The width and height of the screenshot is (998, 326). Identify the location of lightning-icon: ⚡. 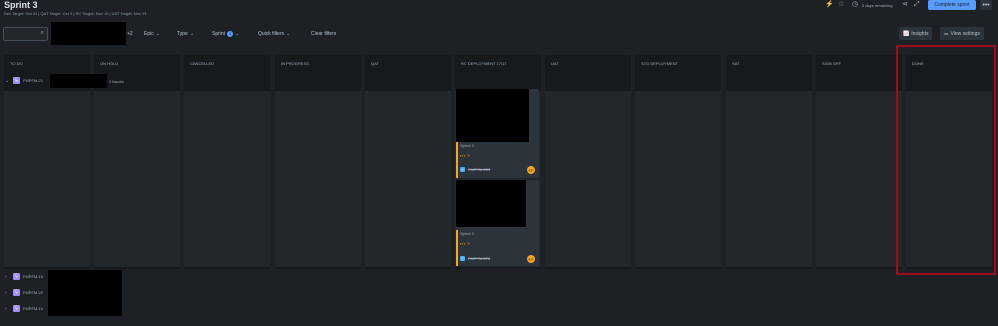
(829, 5).